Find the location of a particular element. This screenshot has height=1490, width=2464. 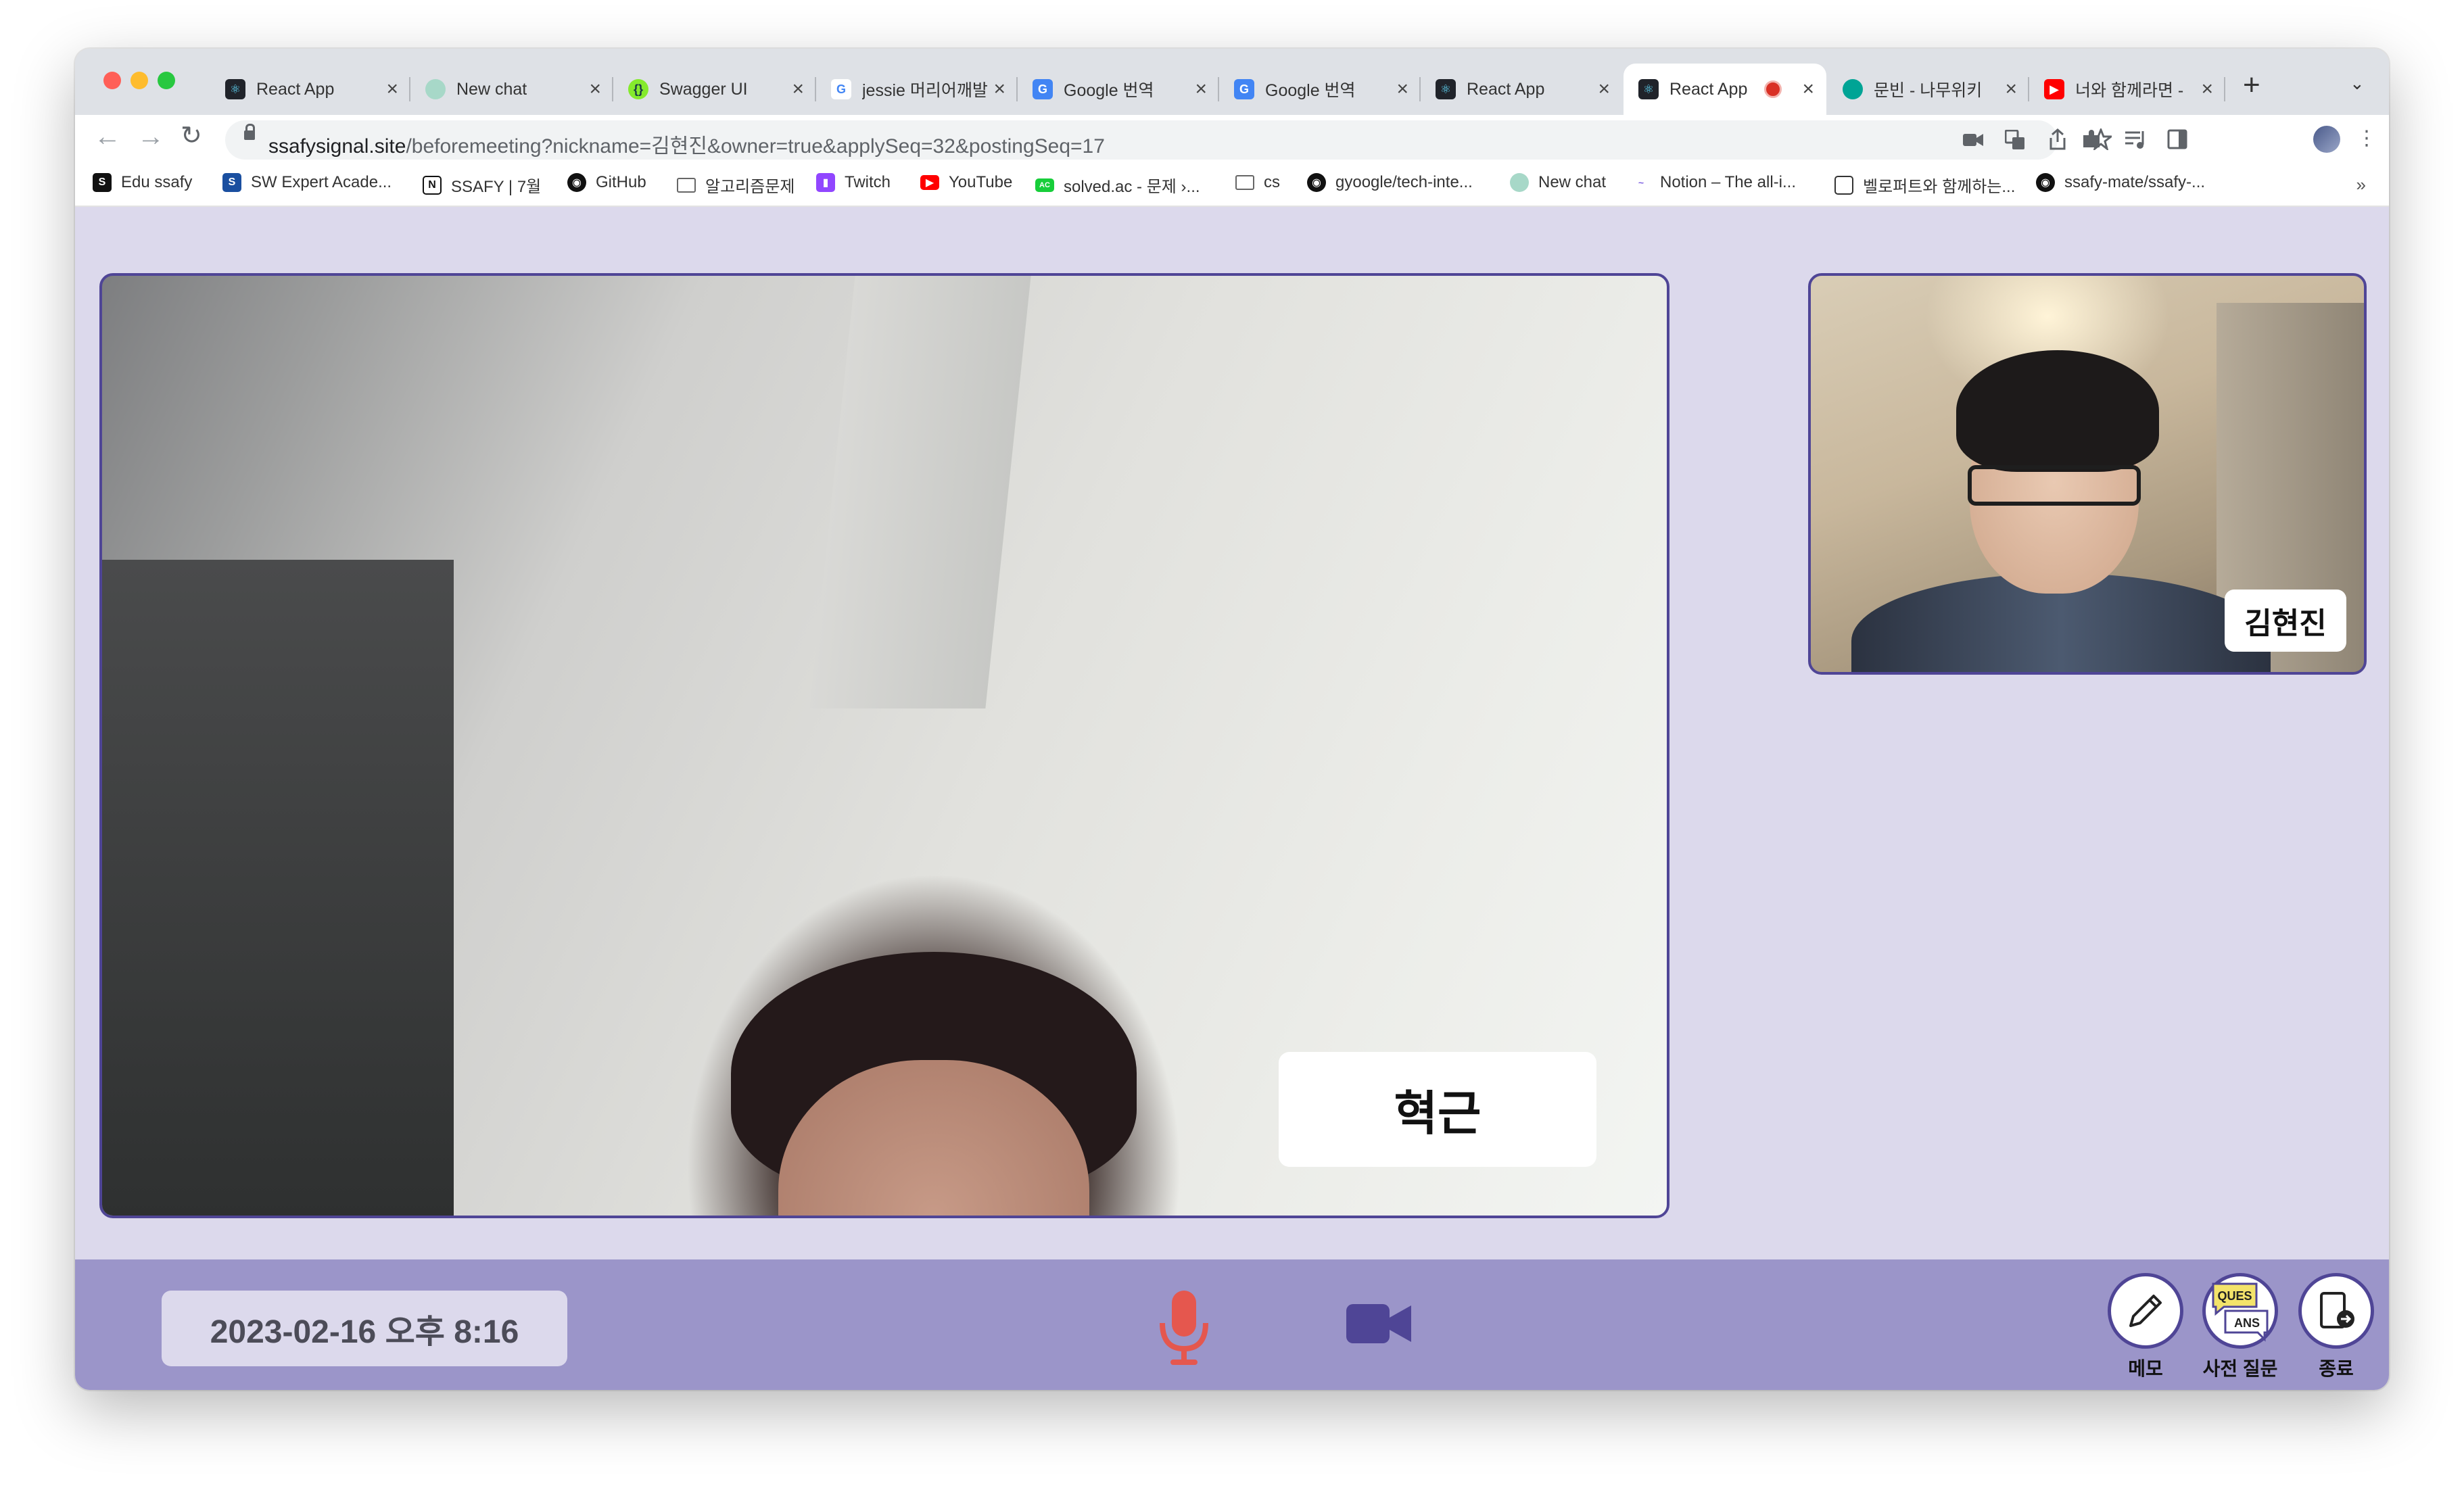

extensions-puzzle-icon is located at coordinates (2091, 139).